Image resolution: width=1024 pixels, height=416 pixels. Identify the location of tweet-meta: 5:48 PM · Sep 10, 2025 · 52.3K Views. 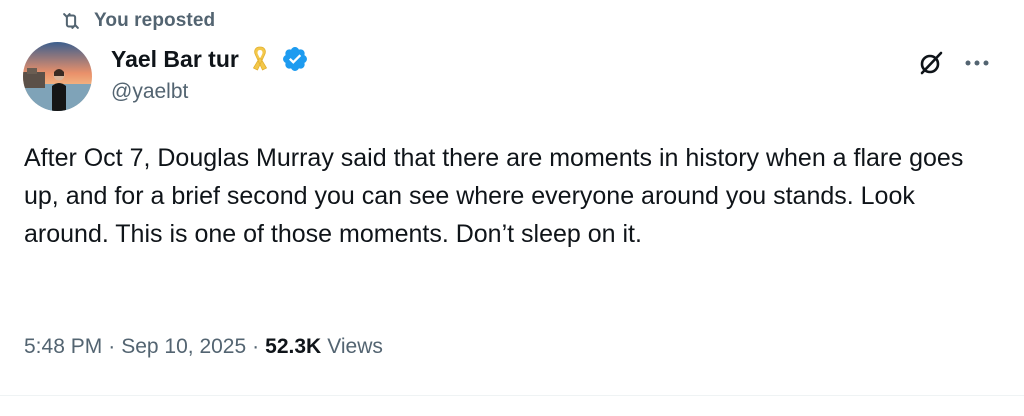
(203, 347).